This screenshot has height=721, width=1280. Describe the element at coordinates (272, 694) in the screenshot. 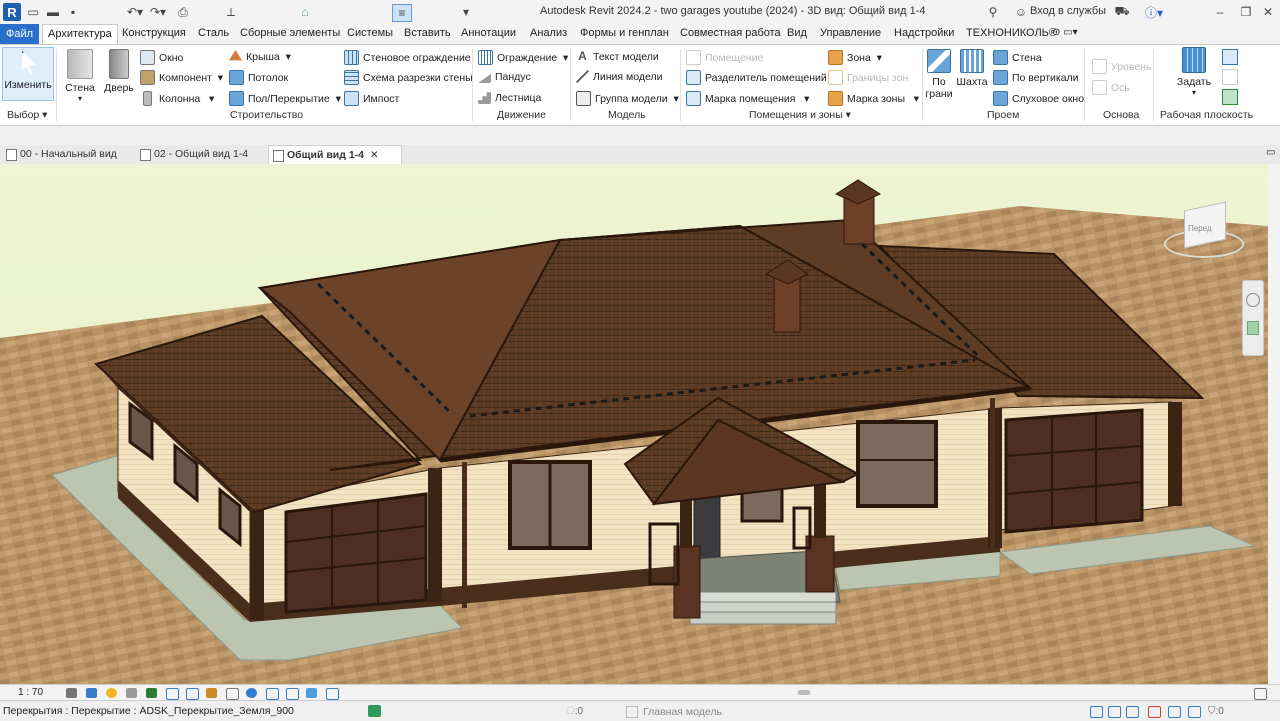

I see `worksharing-icon` at that location.